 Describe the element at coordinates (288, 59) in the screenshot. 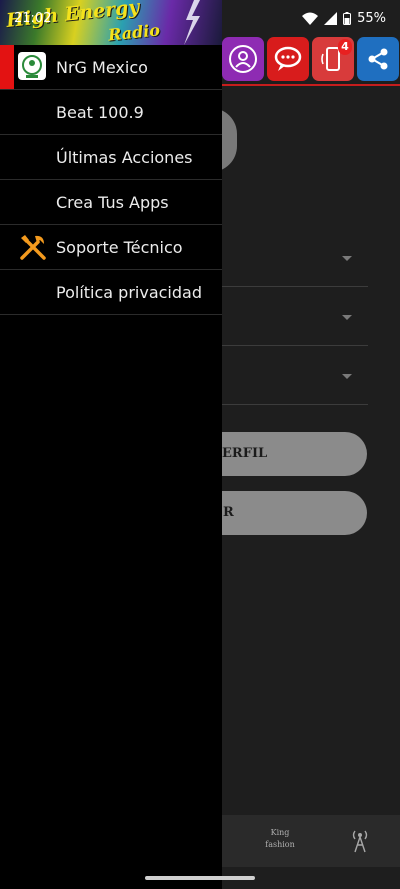

I see `chat-icon` at that location.